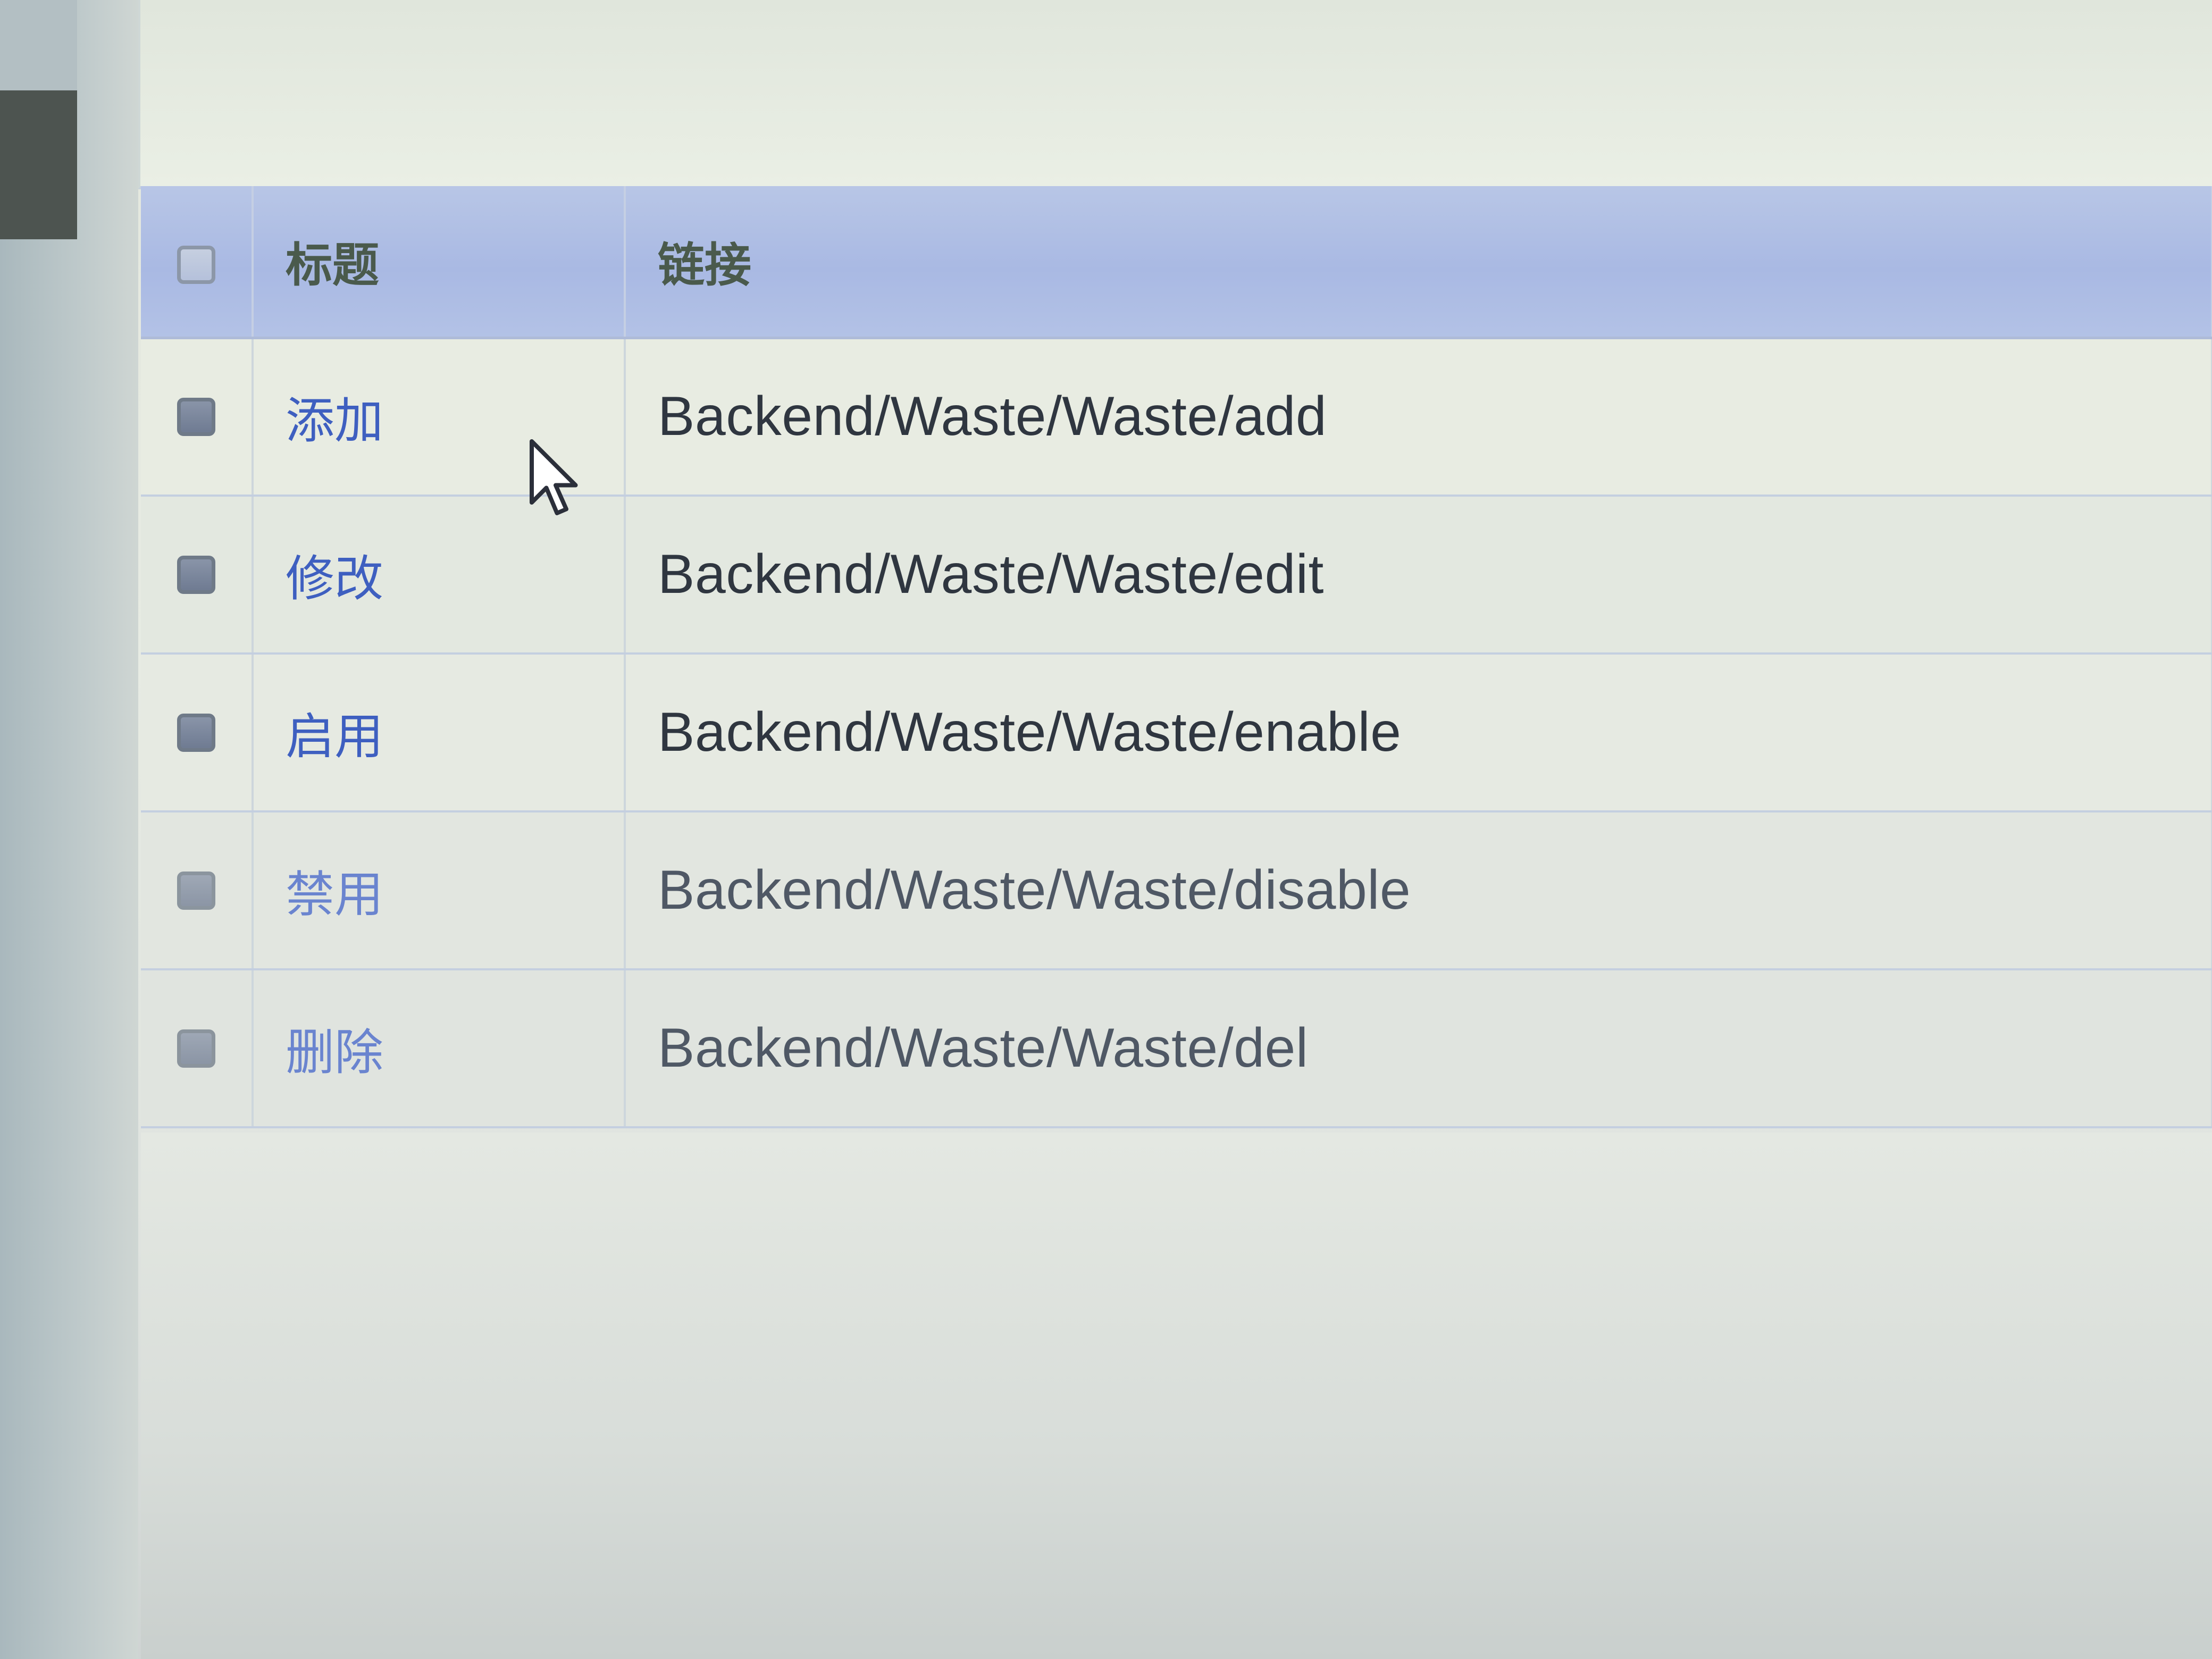 The image size is (2212, 1659). Describe the element at coordinates (439, 890) in the screenshot. I see `row-title-cell: 禁用` at that location.